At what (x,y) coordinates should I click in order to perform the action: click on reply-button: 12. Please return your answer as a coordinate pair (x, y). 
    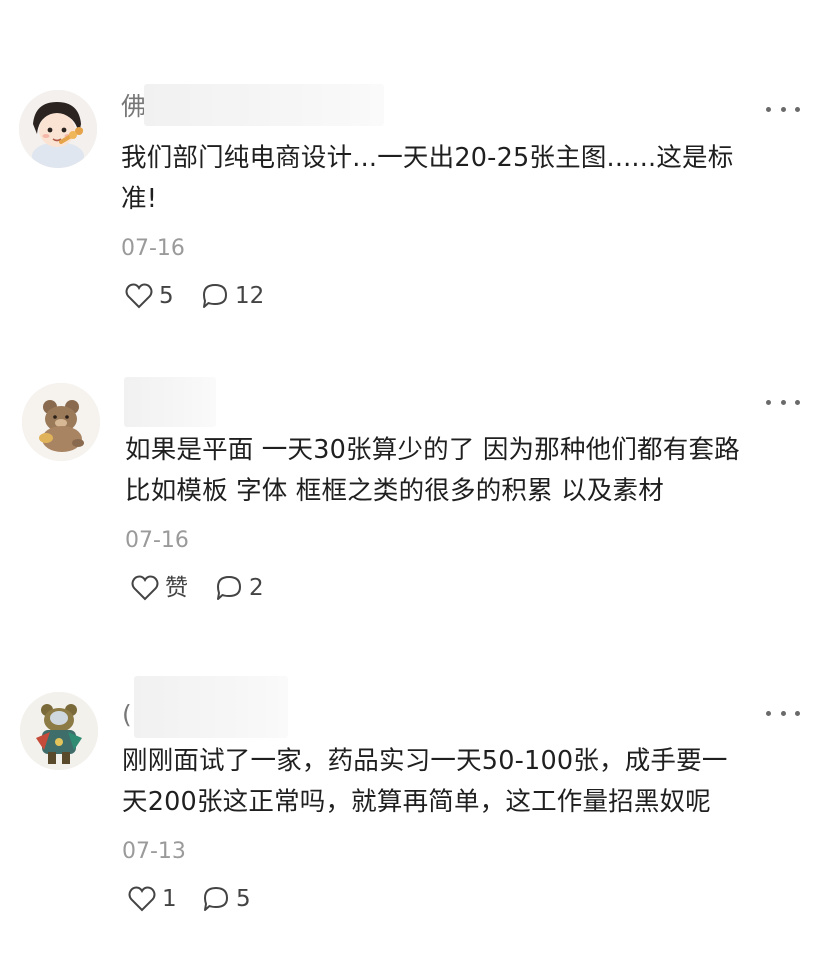
    Looking at the image, I should click on (232, 296).